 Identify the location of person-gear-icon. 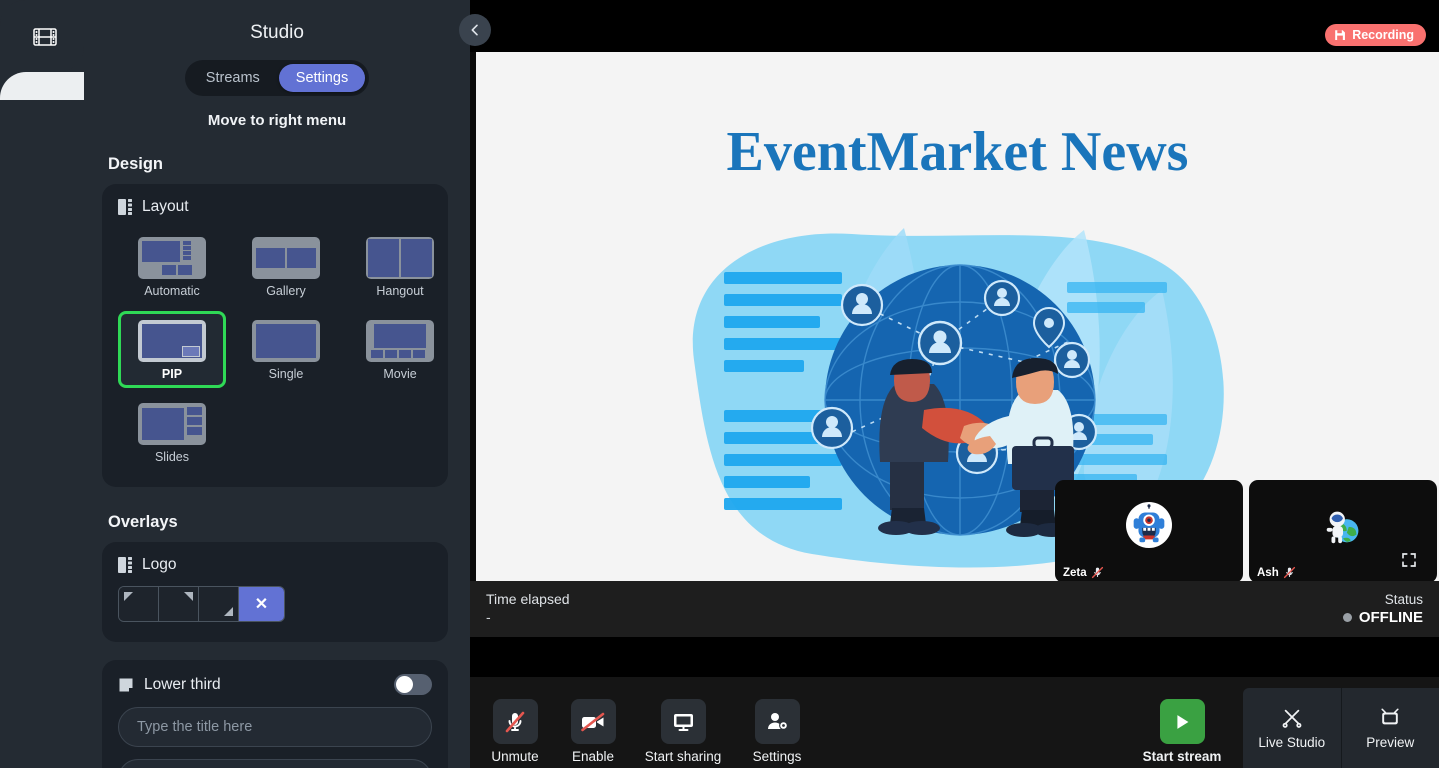
(777, 721).